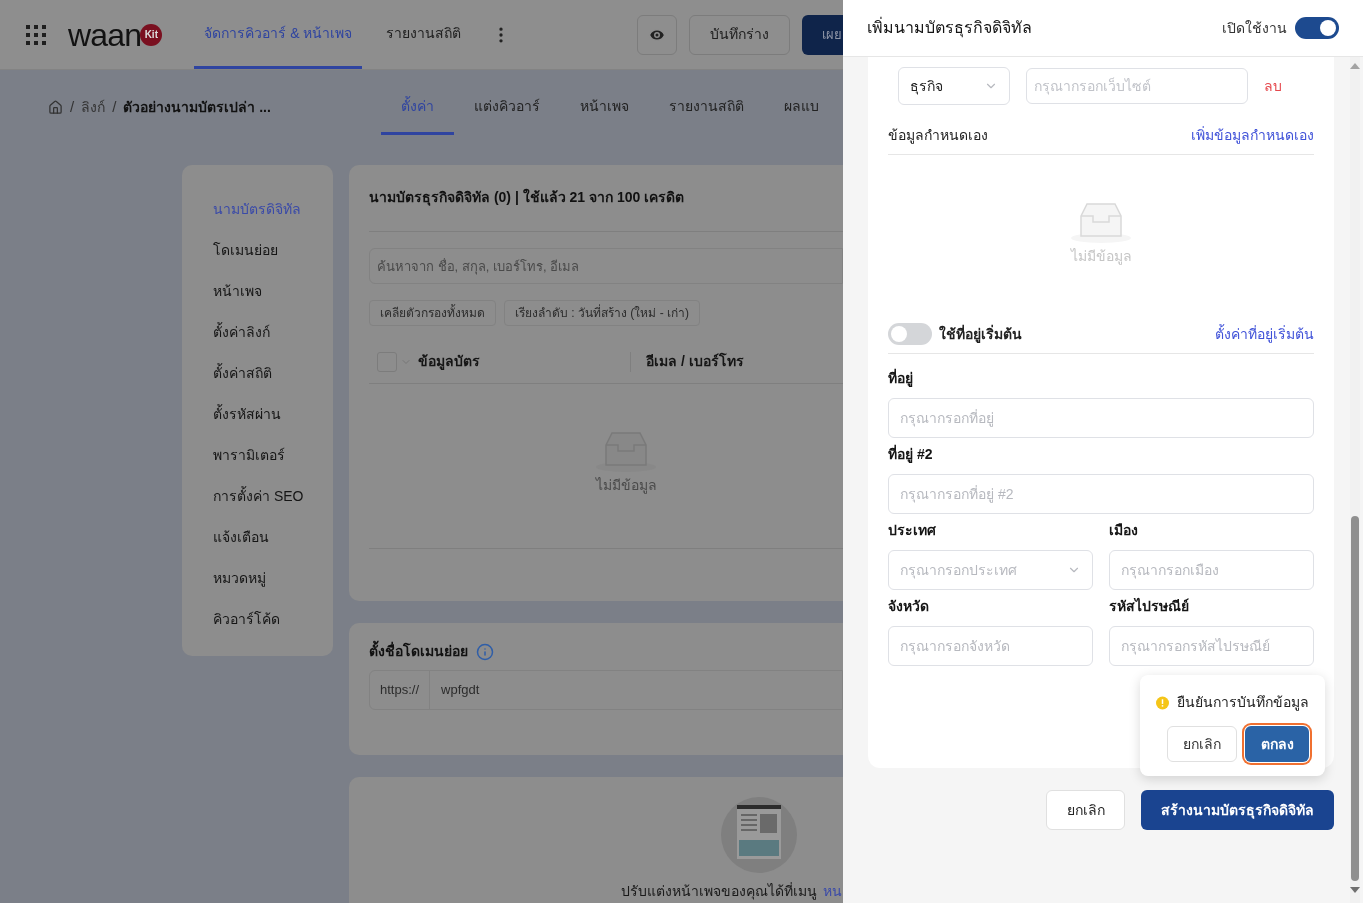  What do you see at coordinates (606, 690) in the screenshot?
I see `subdomain-field: https:// wpfgdt` at bounding box center [606, 690].